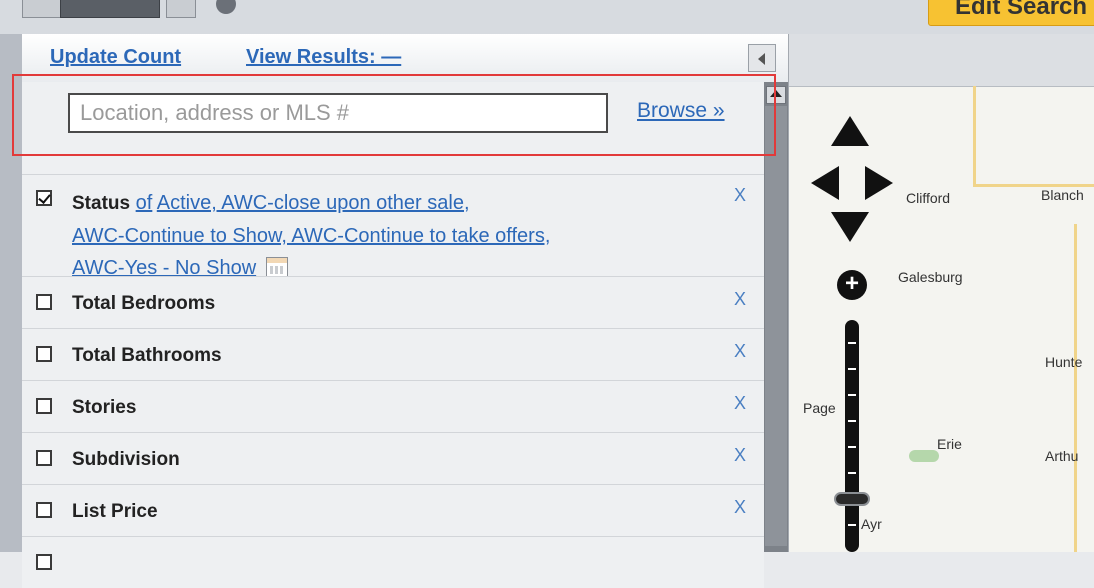 The image size is (1094, 588). Describe the element at coordinates (681, 111) in the screenshot. I see `browse-link: Browse »` at that location.